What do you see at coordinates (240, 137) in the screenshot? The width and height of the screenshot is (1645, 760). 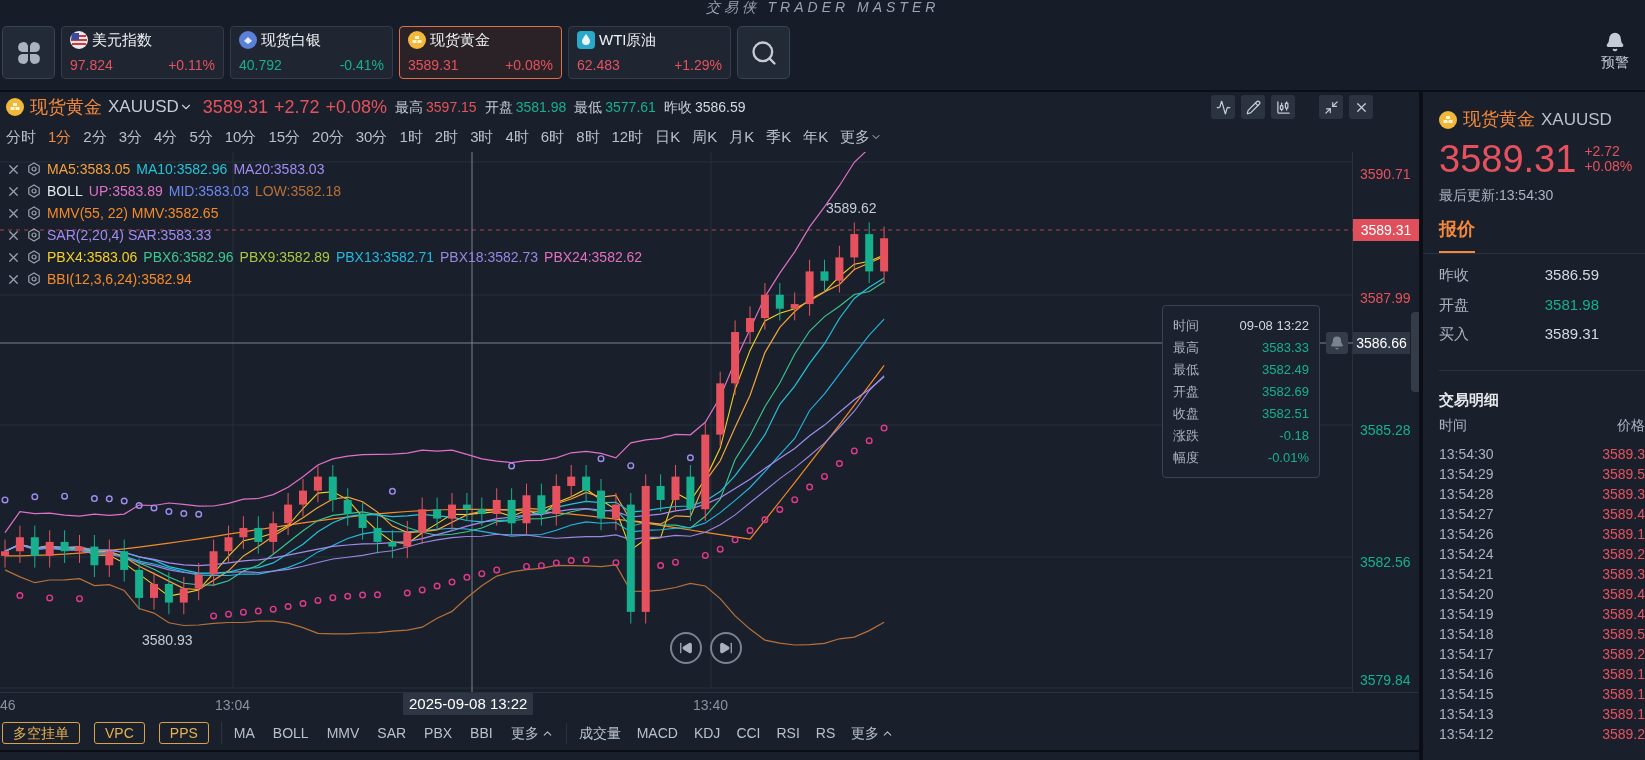 I see `period-tab: 10分` at bounding box center [240, 137].